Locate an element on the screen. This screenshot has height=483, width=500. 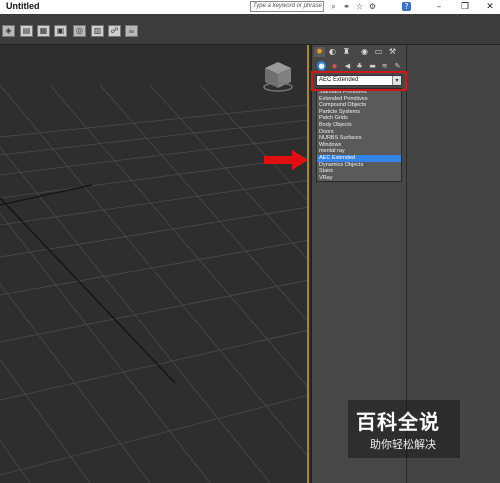
list-item: Compound Objects is located at coordinates (359, 105).